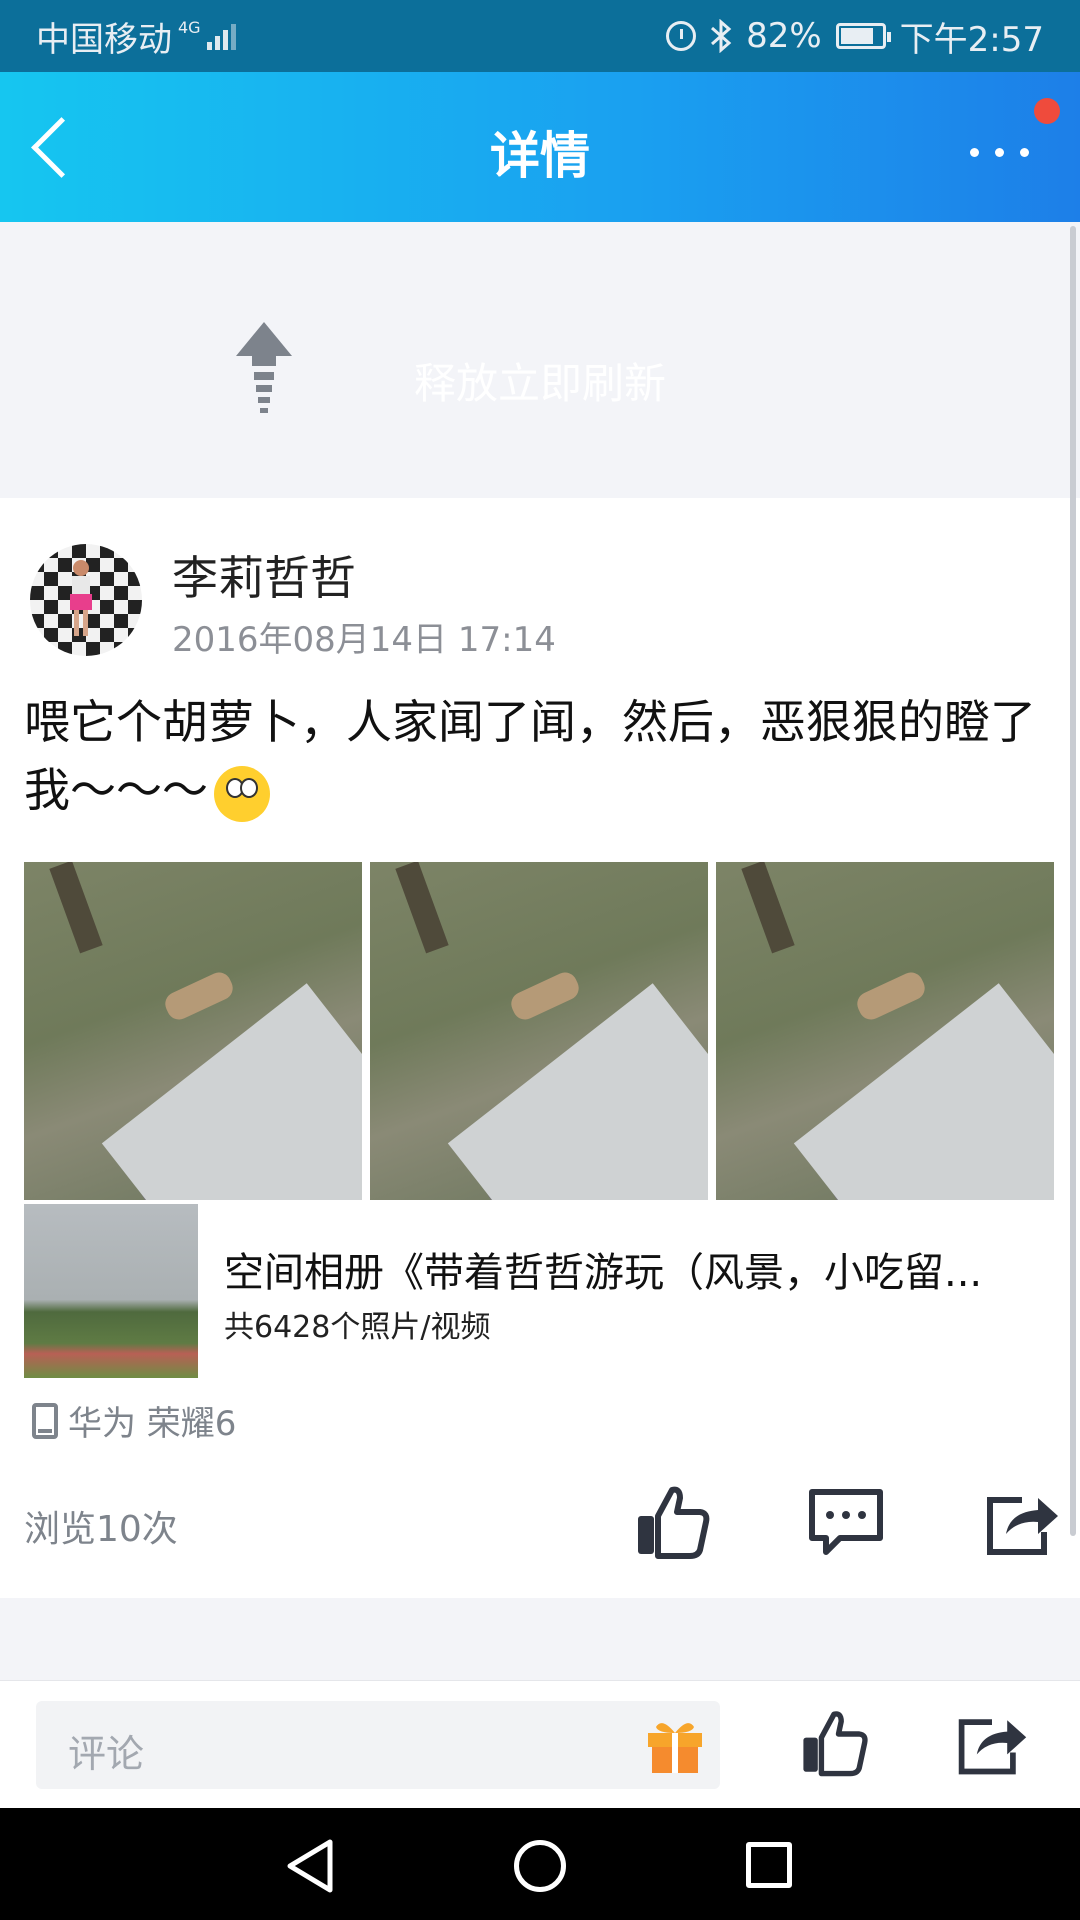  What do you see at coordinates (104, 39) in the screenshot?
I see `carrier-label: 中国移动` at bounding box center [104, 39].